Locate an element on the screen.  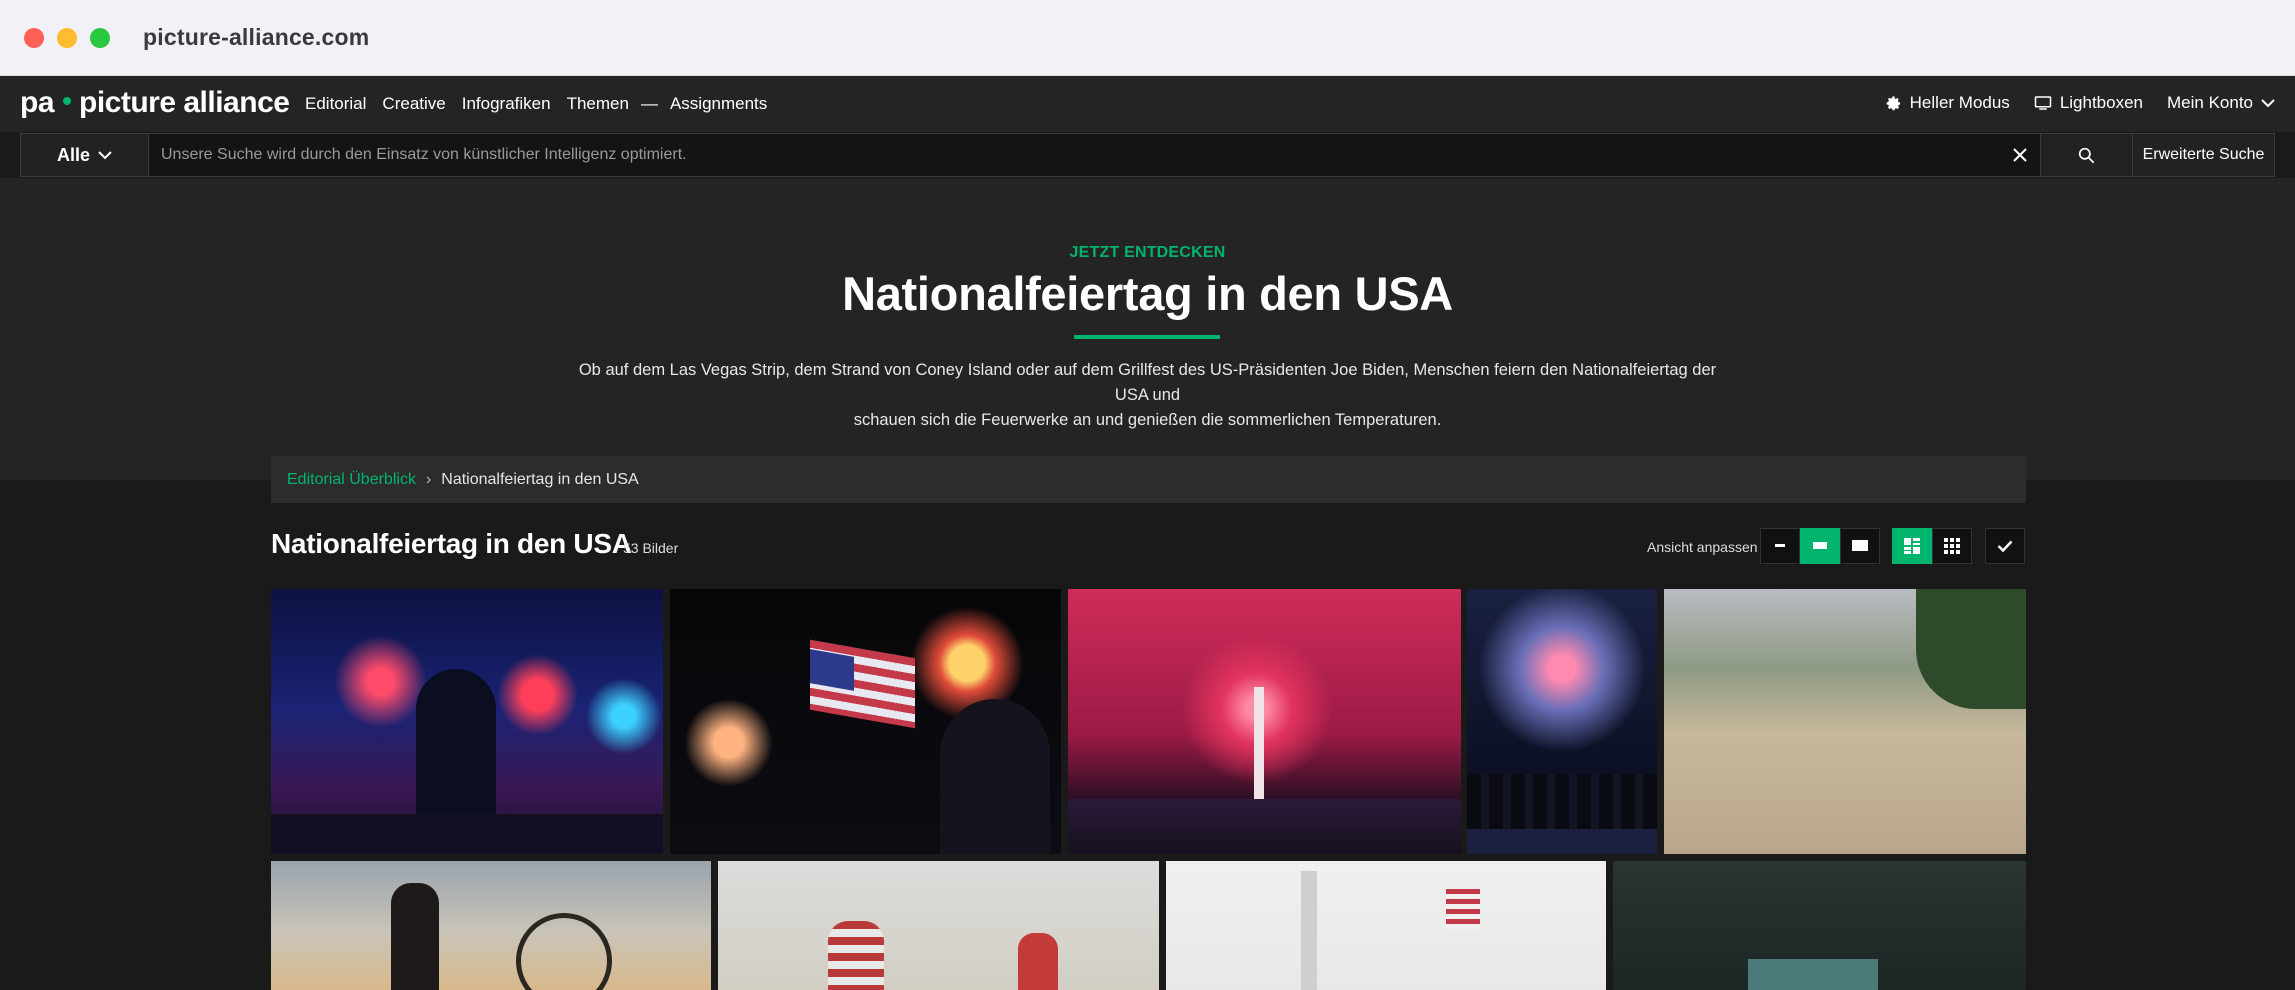
address-bar-url: picture-alliance.com is located at coordinates (256, 37).